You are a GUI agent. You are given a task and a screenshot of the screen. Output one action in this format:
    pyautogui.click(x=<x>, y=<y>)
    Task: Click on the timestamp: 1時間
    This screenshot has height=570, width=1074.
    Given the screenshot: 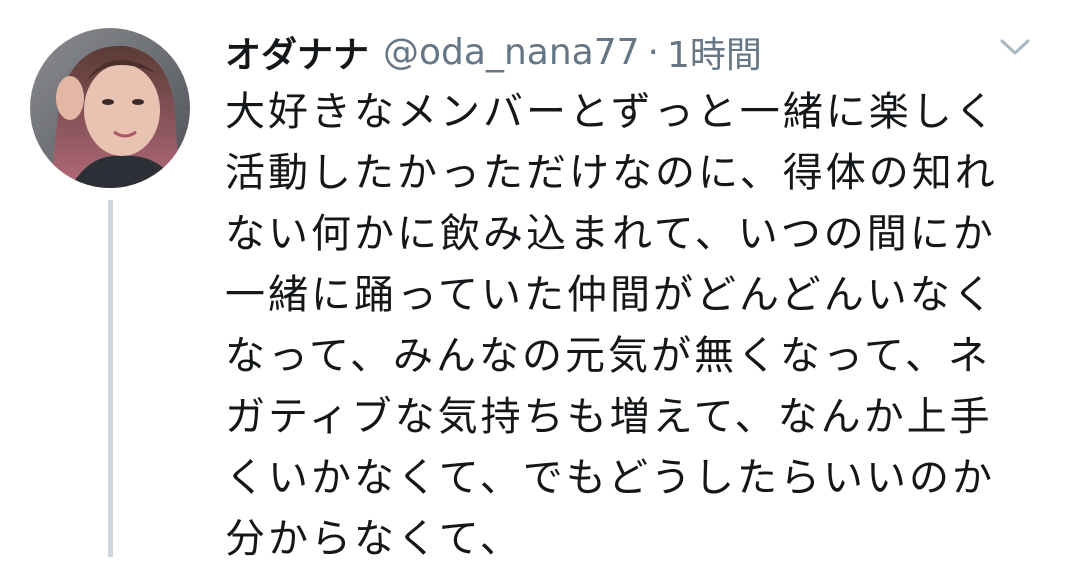 What is the action you would take?
    pyautogui.click(x=714, y=52)
    